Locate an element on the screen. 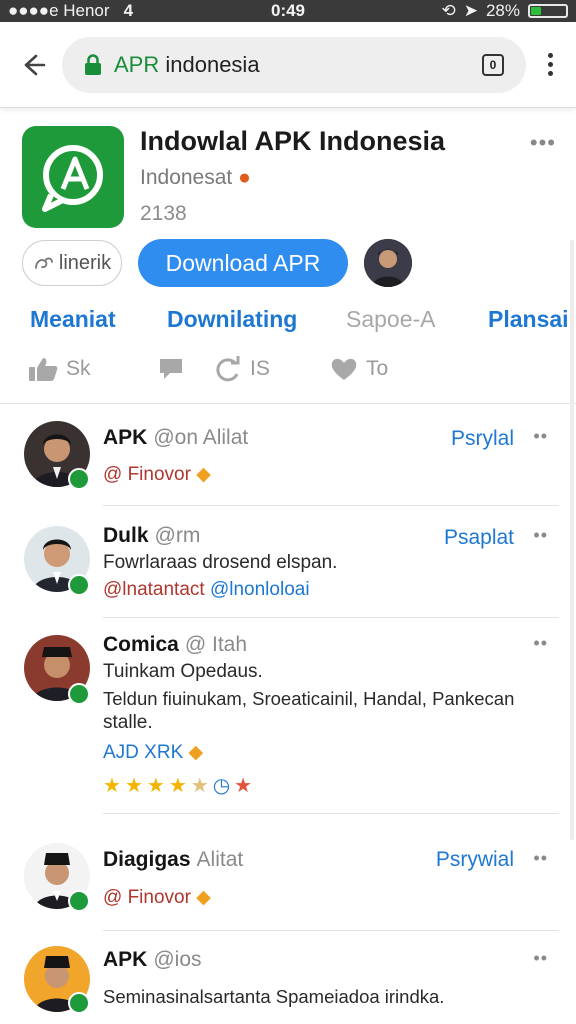  url-rest: indonesia is located at coordinates (209, 64).